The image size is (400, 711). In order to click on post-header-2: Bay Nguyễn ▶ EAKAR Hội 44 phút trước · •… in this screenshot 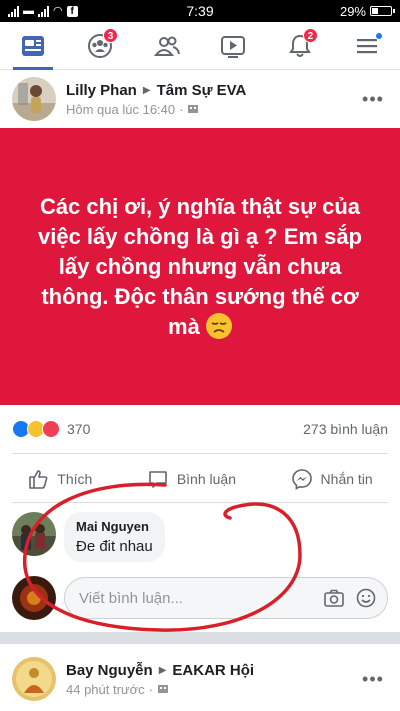, I will do `click(200, 679)`.